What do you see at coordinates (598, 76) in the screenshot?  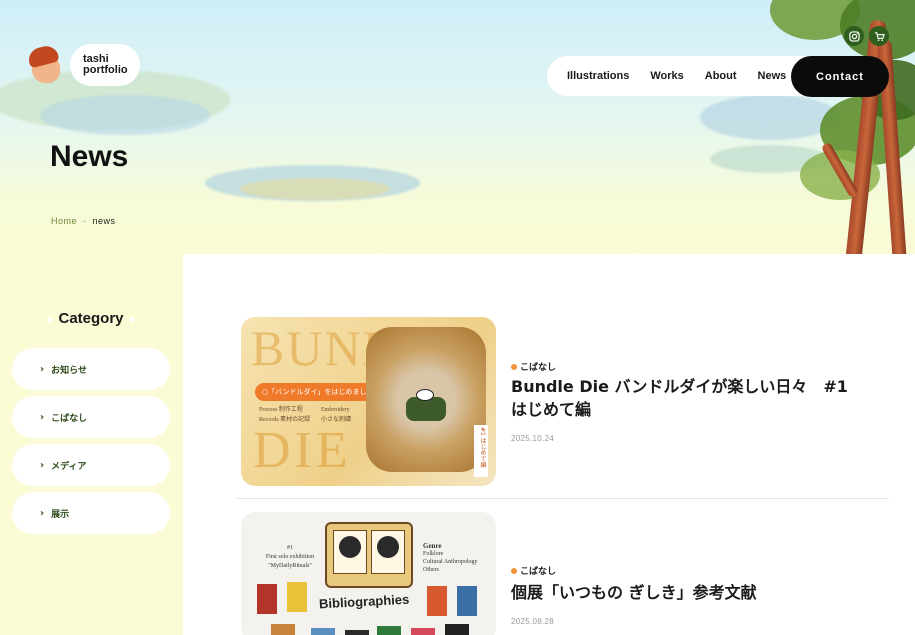 I see `nav-illustrations: Illustrations` at bounding box center [598, 76].